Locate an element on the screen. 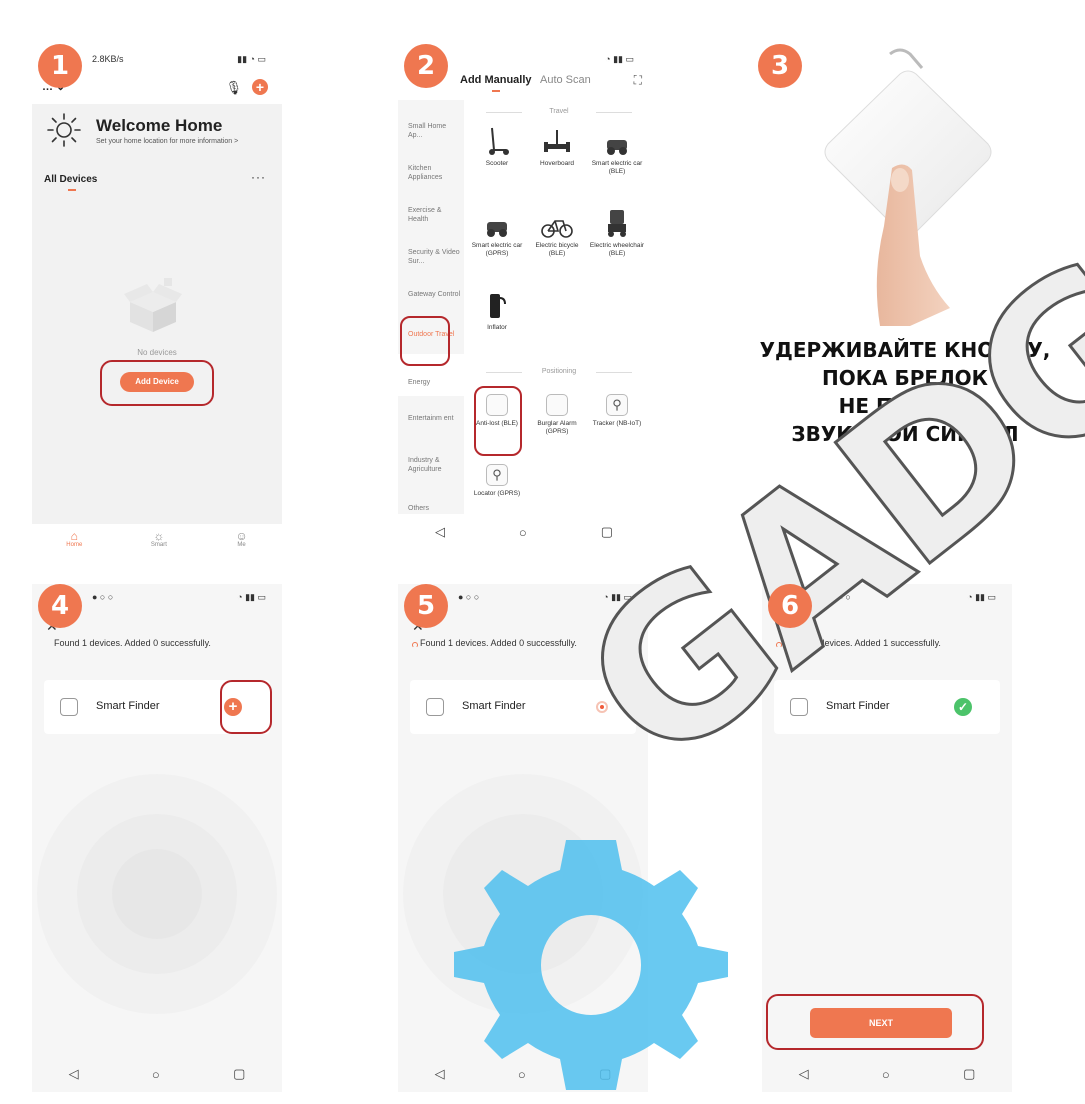 This screenshot has height=1104, width=1085. welcome-title: Welcome Home is located at coordinates (159, 125).